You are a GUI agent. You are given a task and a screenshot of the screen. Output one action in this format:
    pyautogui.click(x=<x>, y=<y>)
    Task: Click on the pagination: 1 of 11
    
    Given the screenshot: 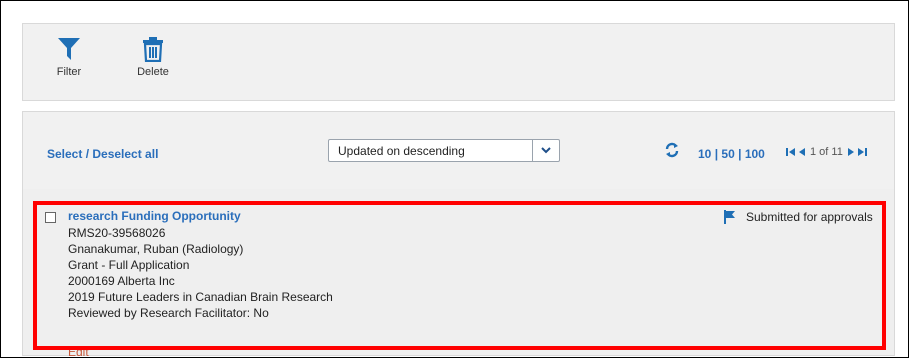 What is the action you would take?
    pyautogui.click(x=826, y=152)
    